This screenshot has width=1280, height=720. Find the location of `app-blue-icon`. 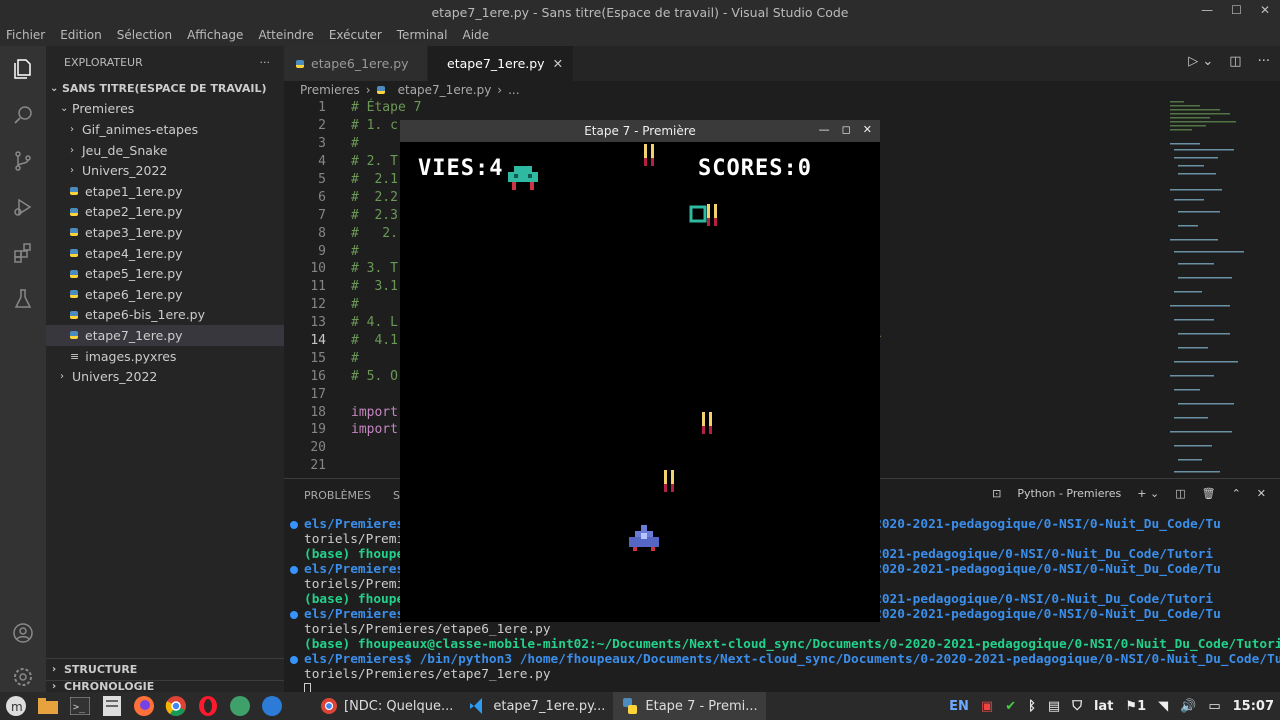

app-blue-icon is located at coordinates (272, 706).